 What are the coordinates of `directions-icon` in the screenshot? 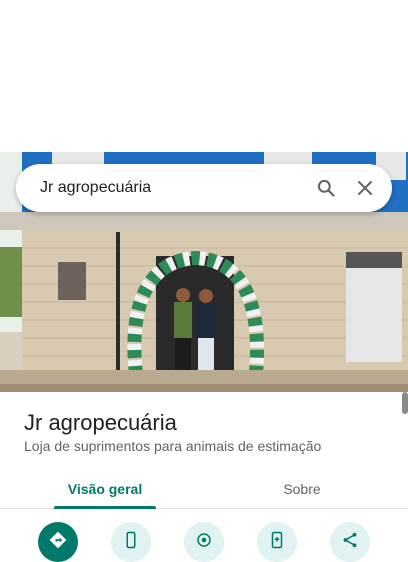 It's located at (58, 542).